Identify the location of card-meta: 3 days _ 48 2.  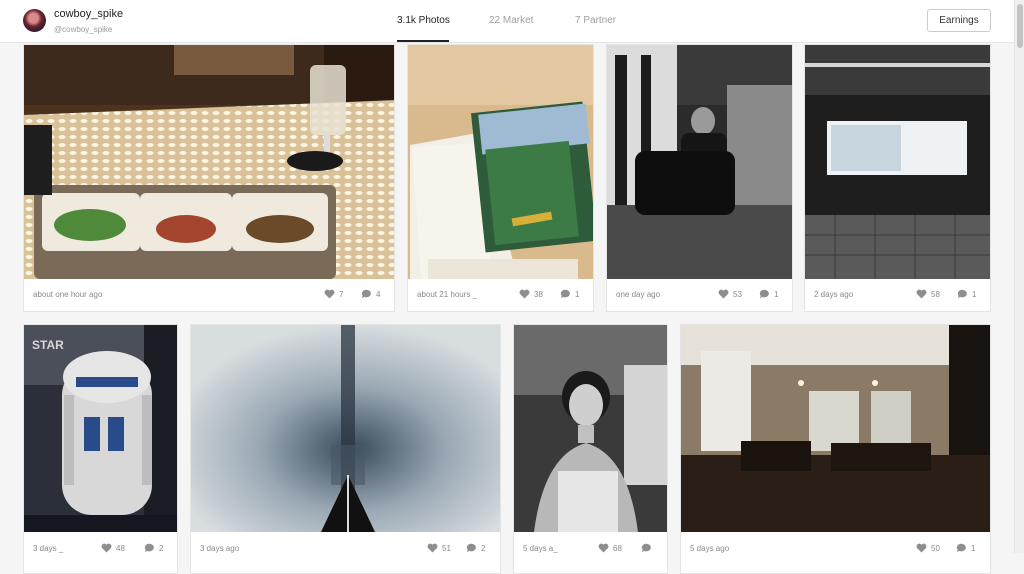
(100, 548).